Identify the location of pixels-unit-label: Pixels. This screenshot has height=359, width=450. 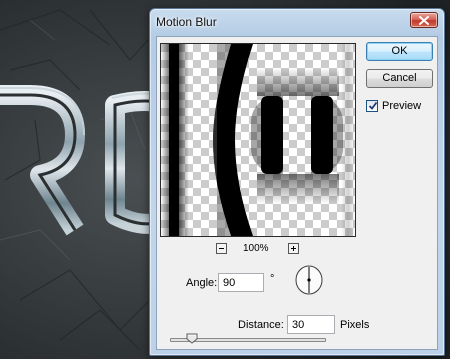
(355, 325).